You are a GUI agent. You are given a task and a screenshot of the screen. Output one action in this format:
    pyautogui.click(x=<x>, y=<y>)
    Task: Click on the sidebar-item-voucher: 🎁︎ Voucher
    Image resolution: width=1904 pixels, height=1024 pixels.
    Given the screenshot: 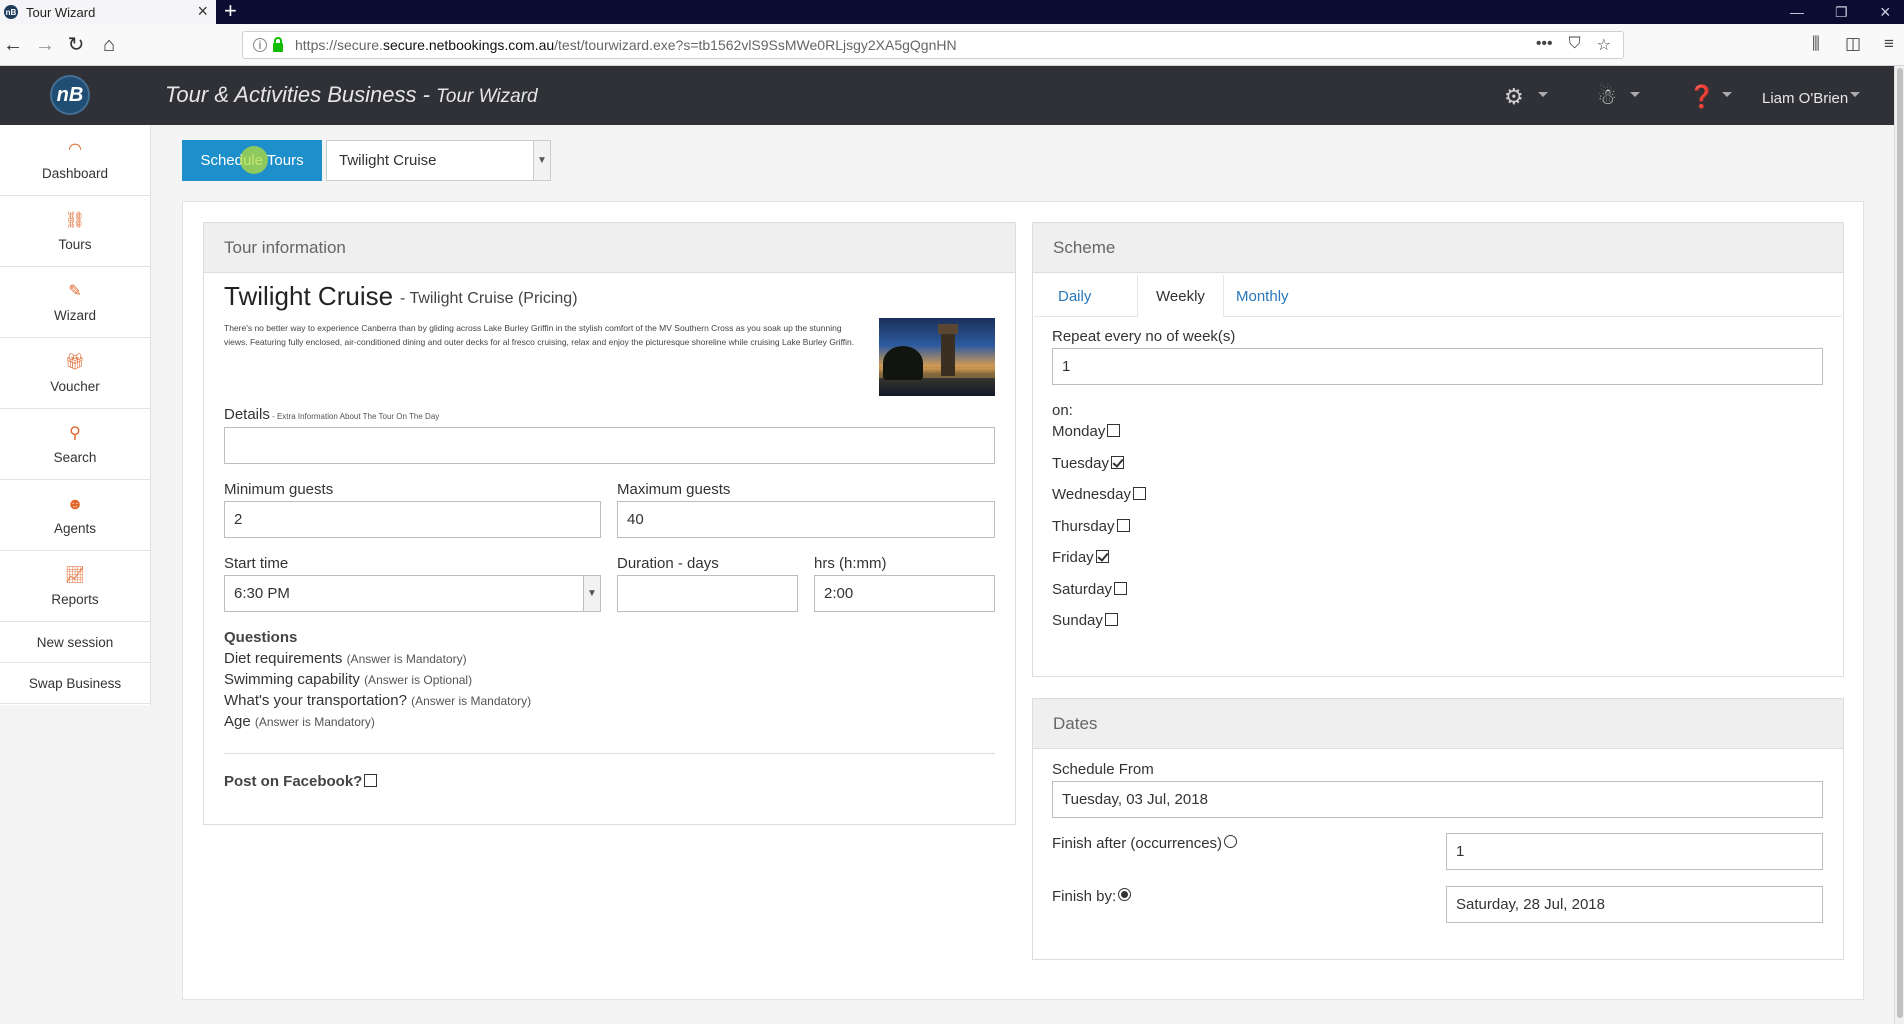 What is the action you would take?
    pyautogui.click(x=75, y=373)
    